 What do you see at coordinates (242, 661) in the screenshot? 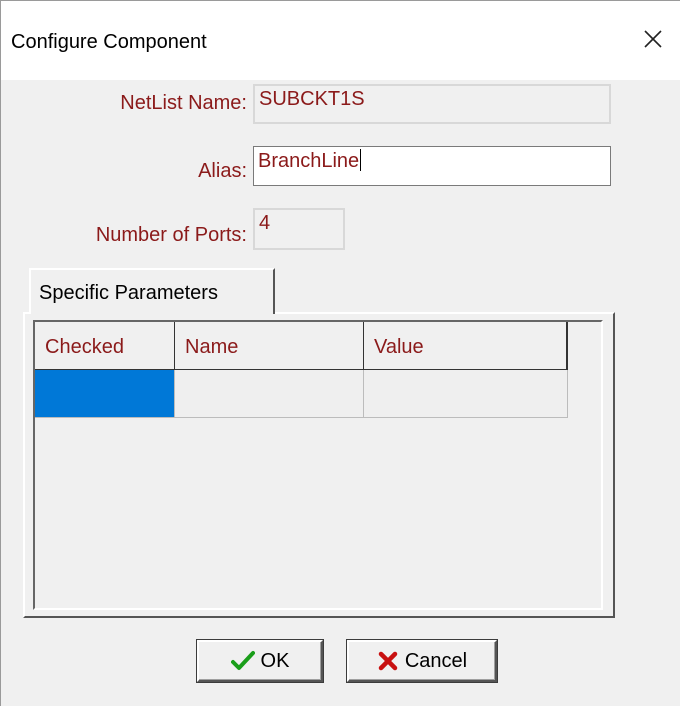
I see `checkmark-icon` at bounding box center [242, 661].